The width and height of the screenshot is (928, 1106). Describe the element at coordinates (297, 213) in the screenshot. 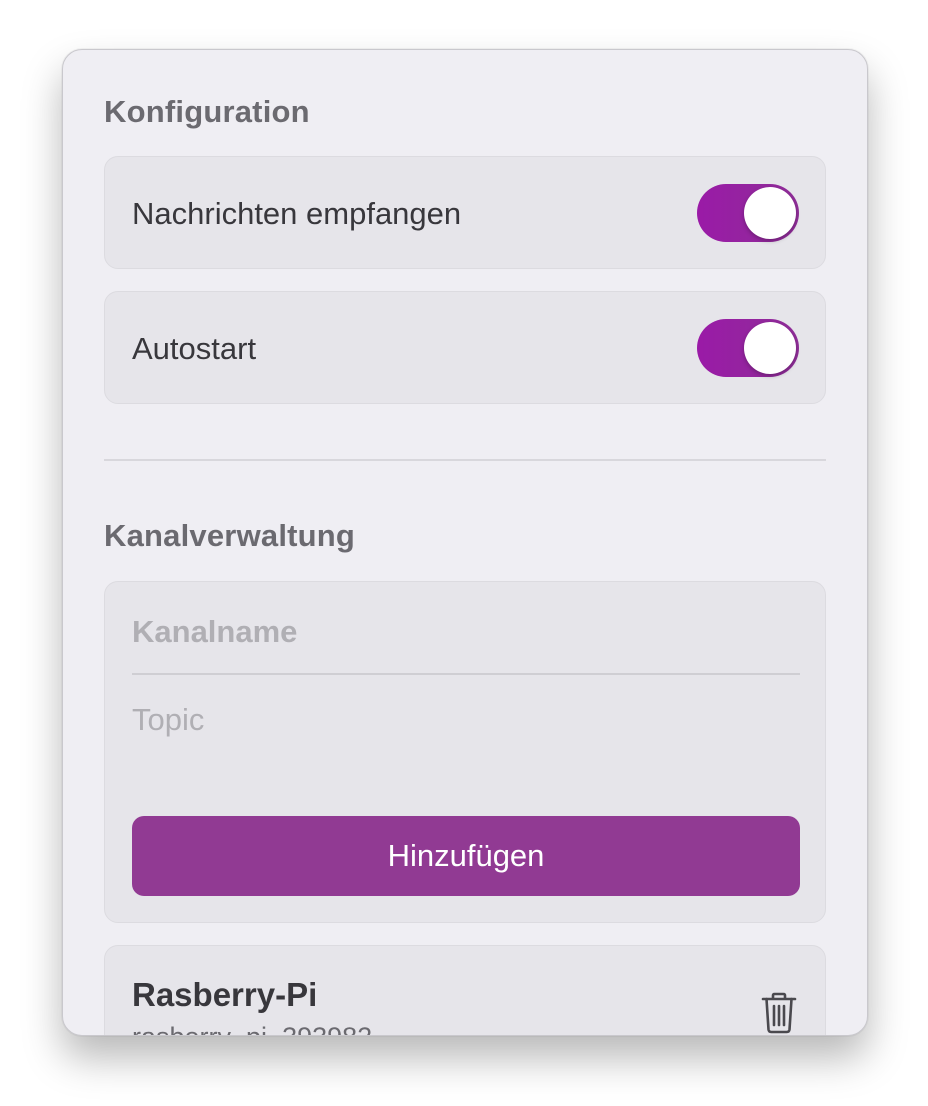

I see `receive-messages-label: Nachrichten empfangen` at that location.